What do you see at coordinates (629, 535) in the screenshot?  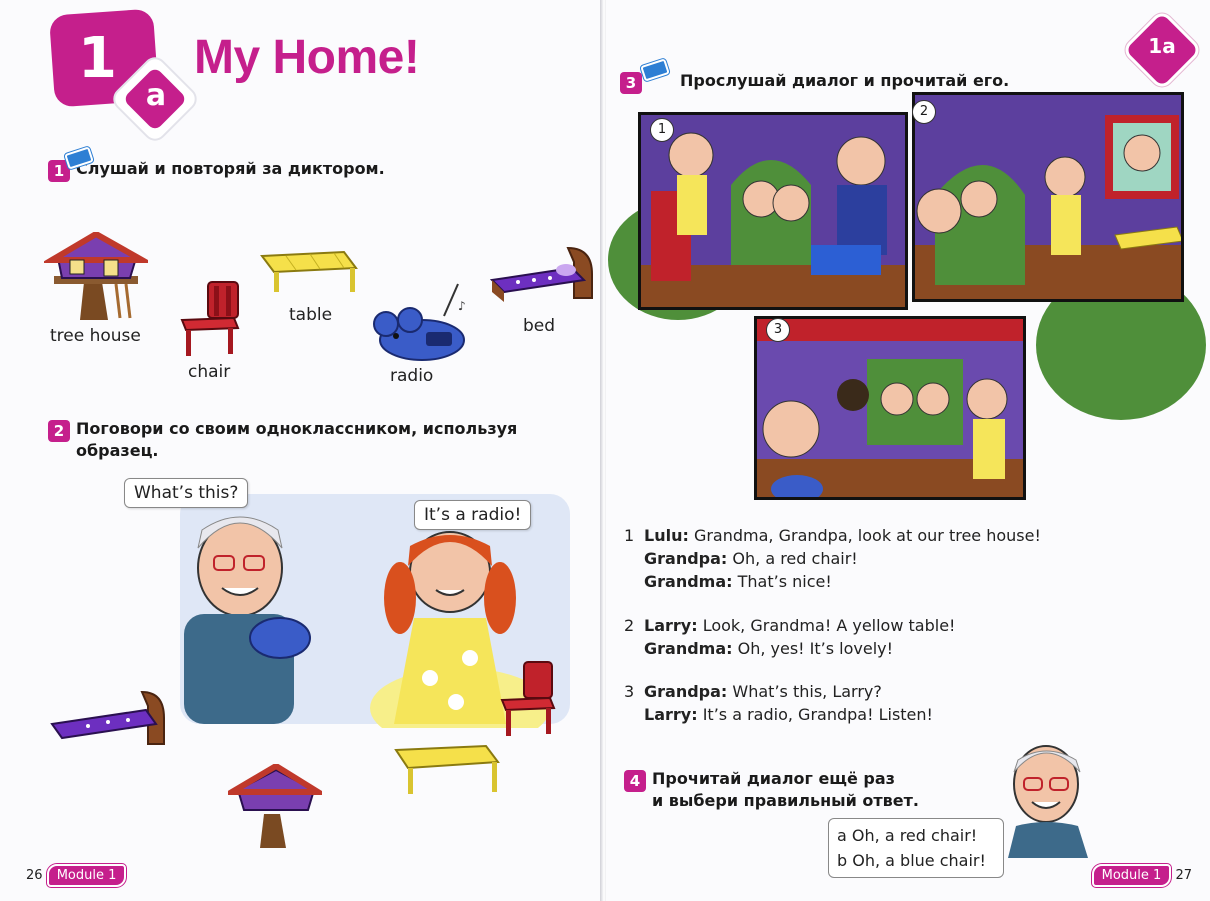 I see `dialogue-1-number: 1` at bounding box center [629, 535].